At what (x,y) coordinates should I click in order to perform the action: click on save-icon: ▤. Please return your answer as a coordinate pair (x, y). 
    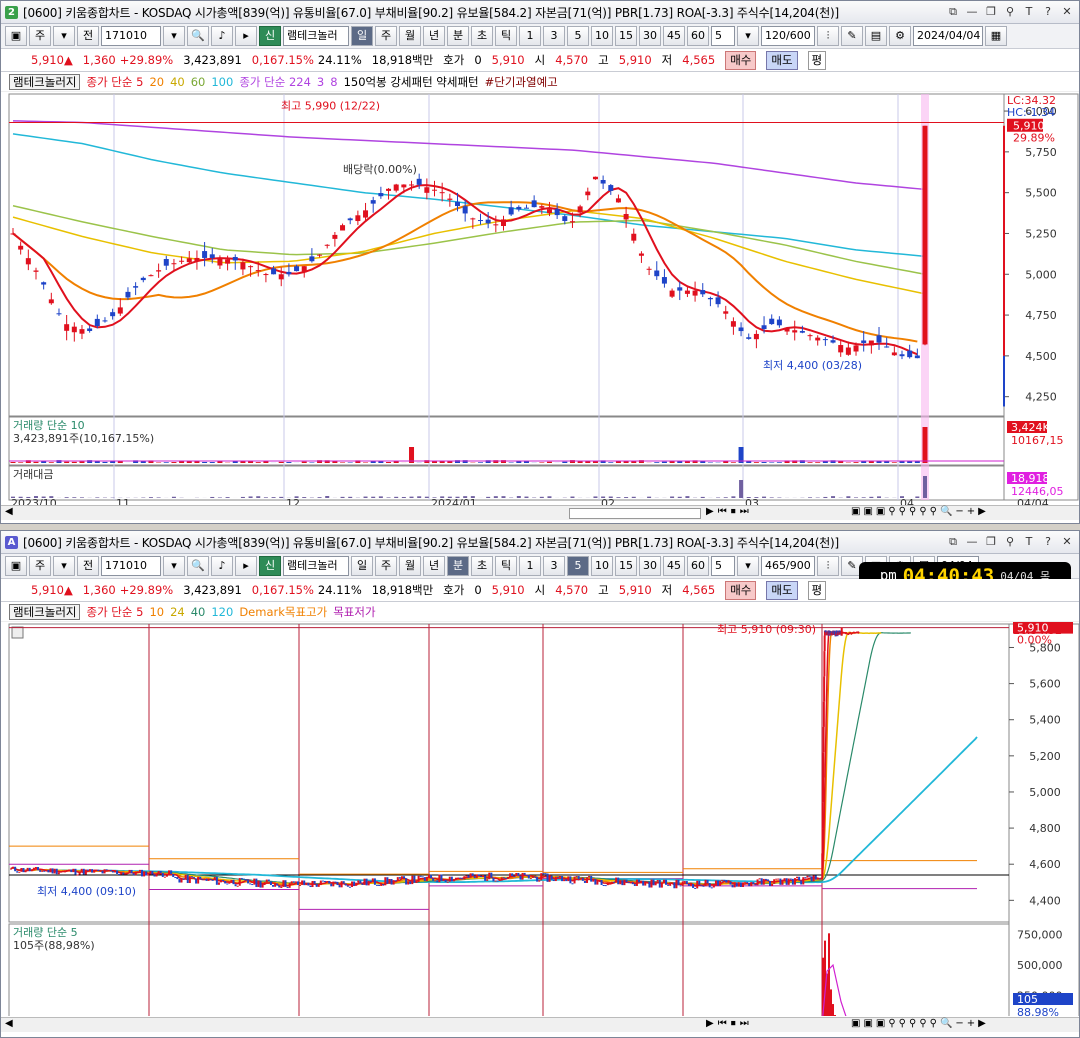
    Looking at the image, I should click on (876, 36).